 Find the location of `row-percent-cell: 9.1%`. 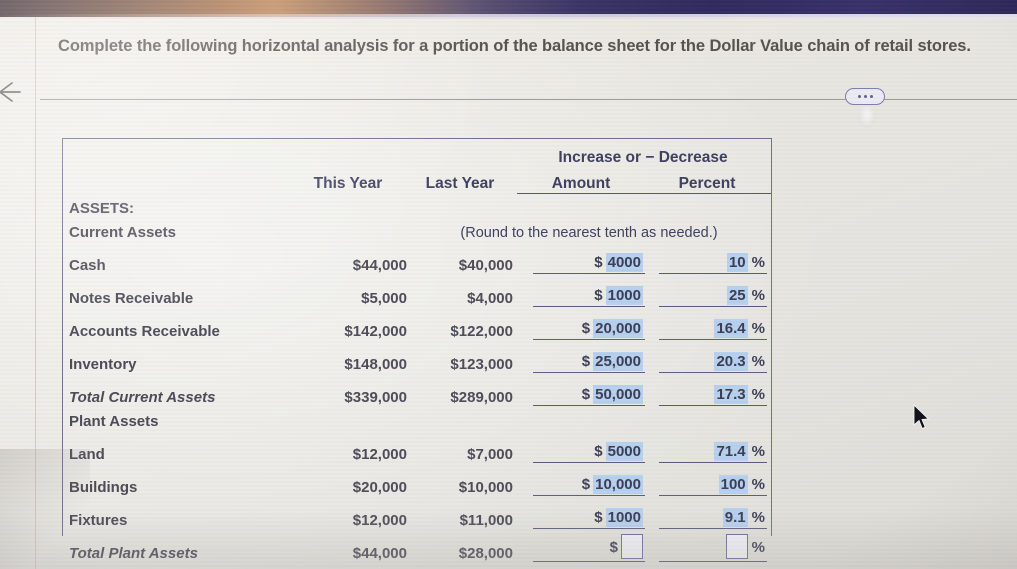

row-percent-cell: 9.1% is located at coordinates (709, 512).